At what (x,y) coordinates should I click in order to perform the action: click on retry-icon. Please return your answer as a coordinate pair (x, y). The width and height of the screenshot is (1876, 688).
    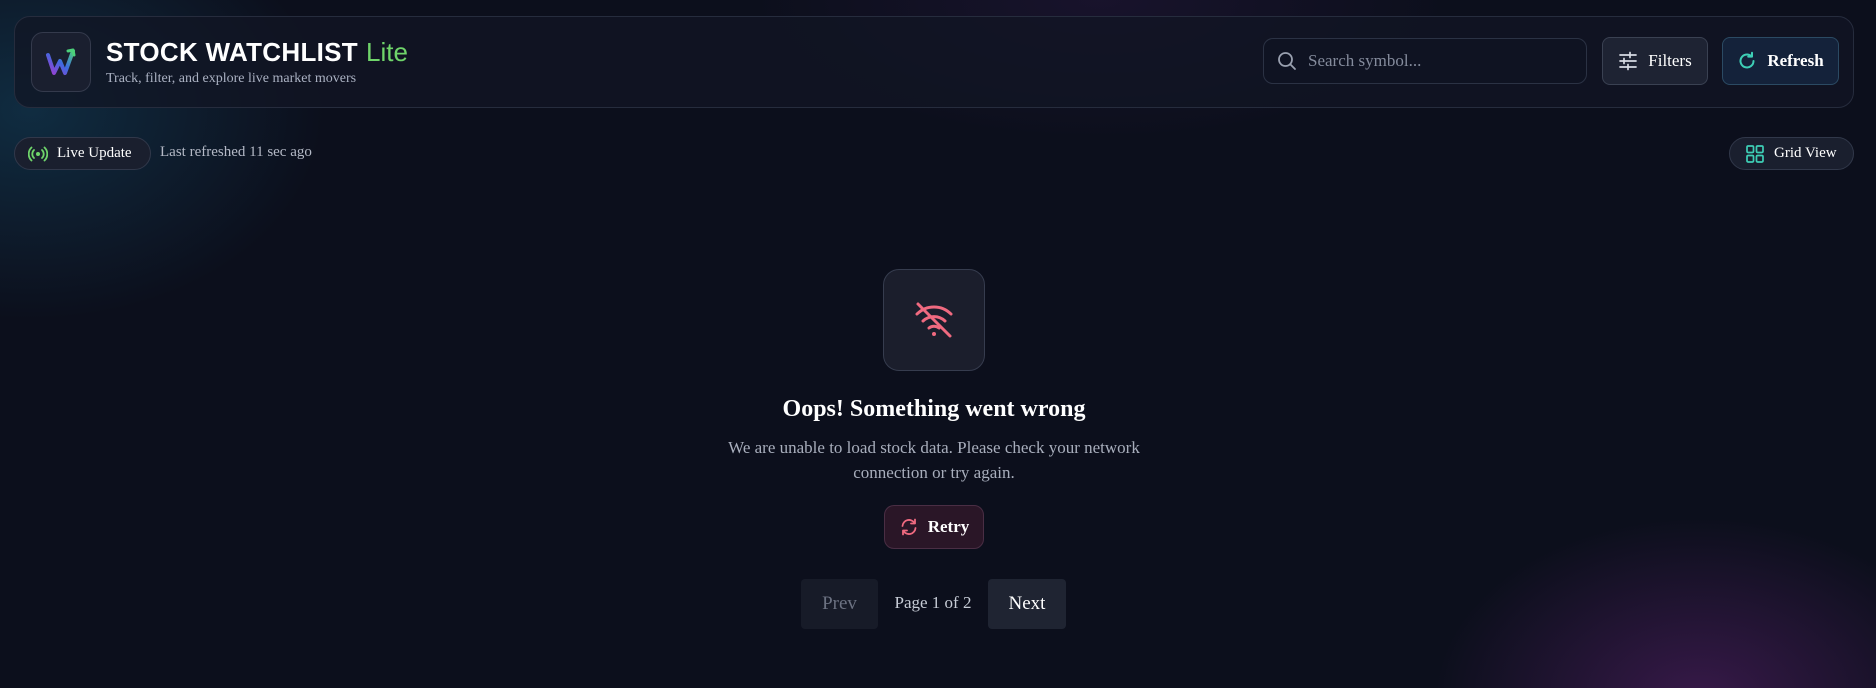
    Looking at the image, I should click on (909, 527).